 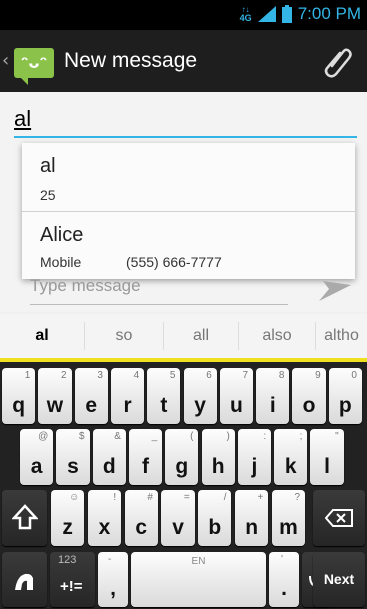 What do you see at coordinates (288, 518) in the screenshot?
I see `key-m: ? m` at bounding box center [288, 518].